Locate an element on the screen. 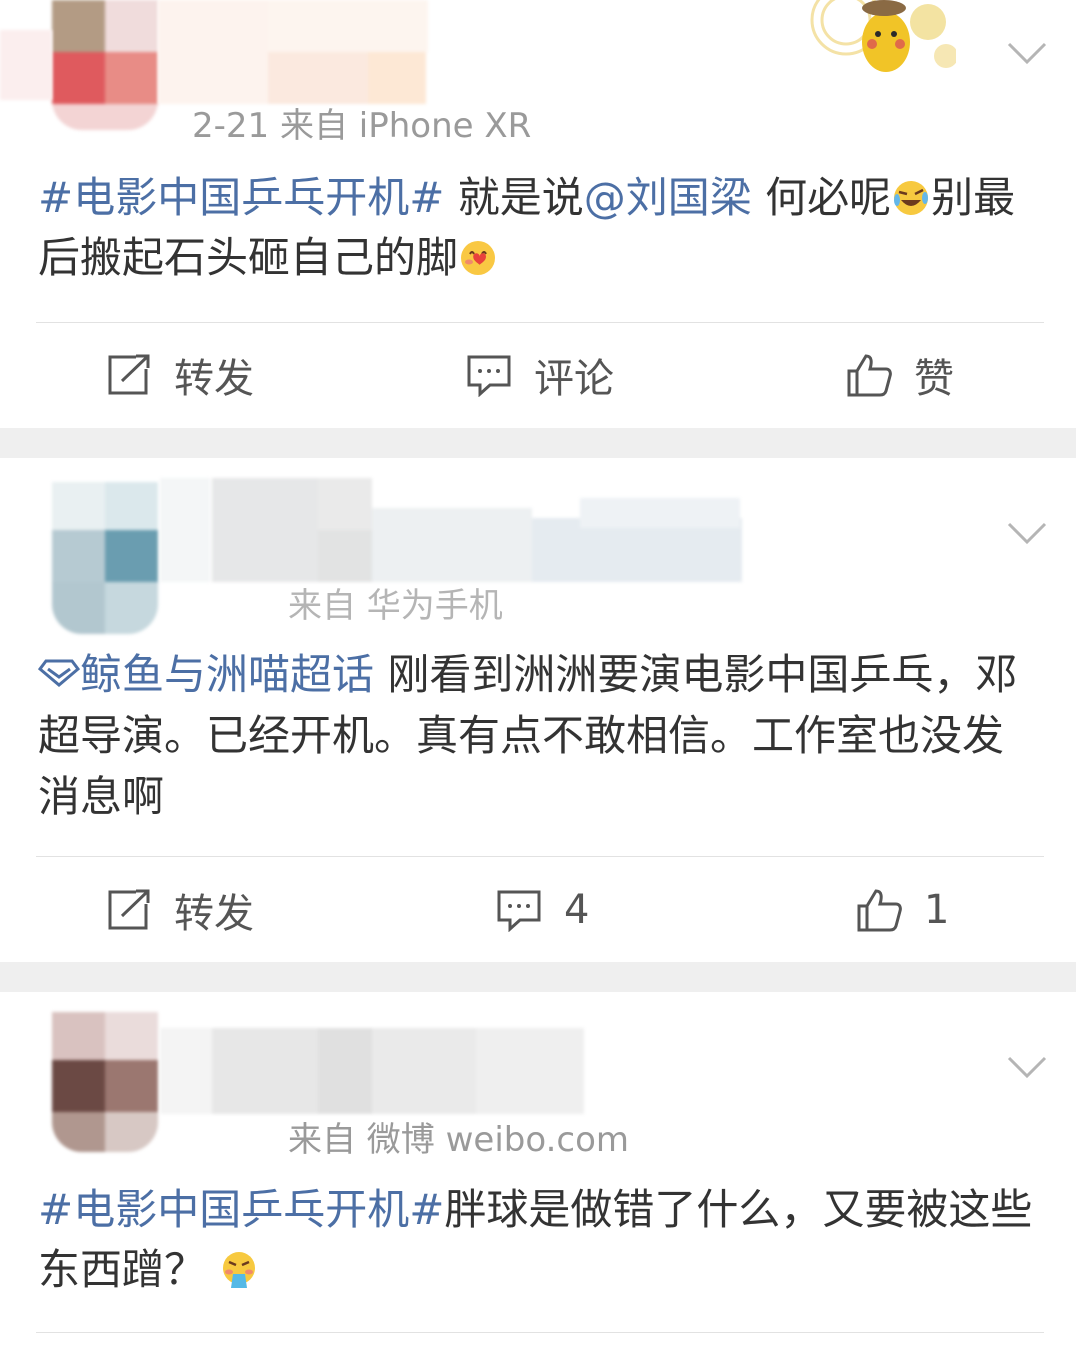 The image size is (1076, 1356). mention-link: @刘国梁 is located at coordinates (668, 197).